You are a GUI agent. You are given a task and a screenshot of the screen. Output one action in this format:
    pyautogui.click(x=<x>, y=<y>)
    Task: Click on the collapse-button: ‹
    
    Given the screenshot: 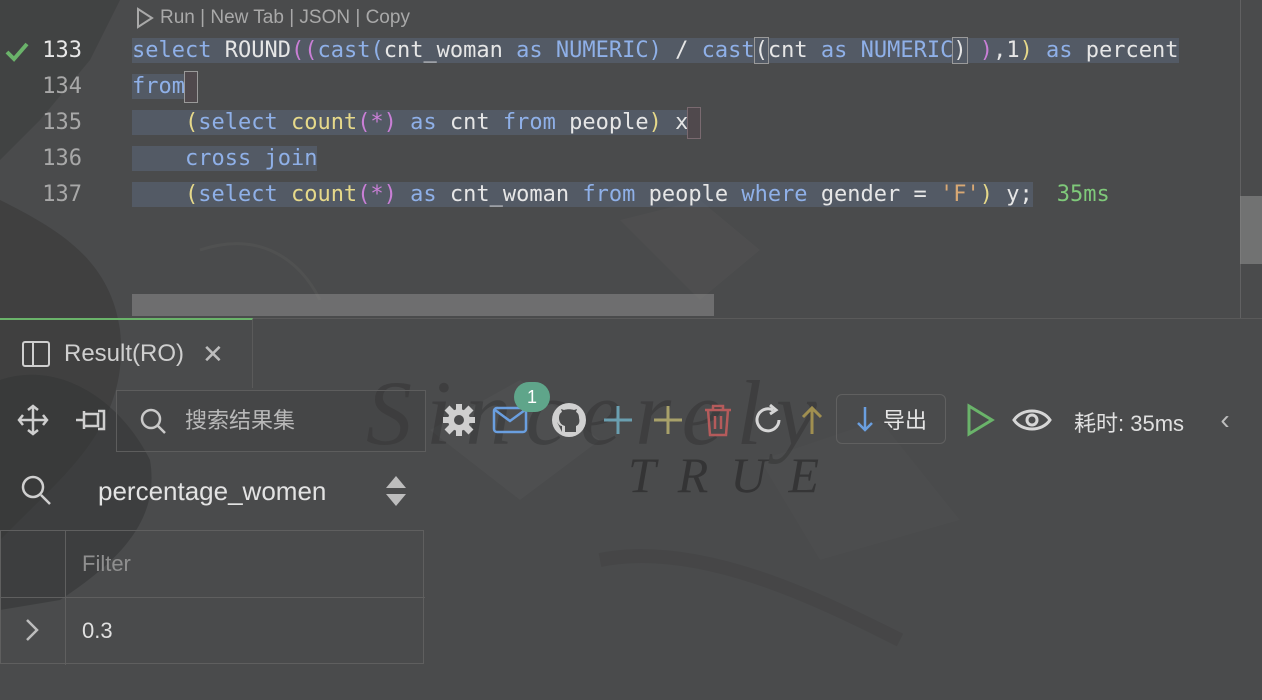 What is the action you would take?
    pyautogui.click(x=1225, y=420)
    